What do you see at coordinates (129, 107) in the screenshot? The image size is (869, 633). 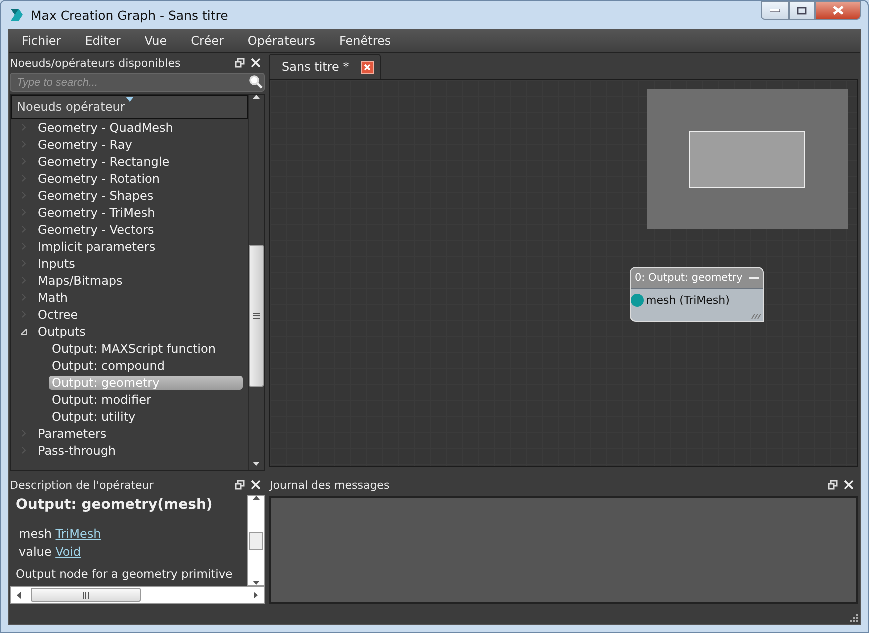 I see `column-header: Noeuds opérateur` at bounding box center [129, 107].